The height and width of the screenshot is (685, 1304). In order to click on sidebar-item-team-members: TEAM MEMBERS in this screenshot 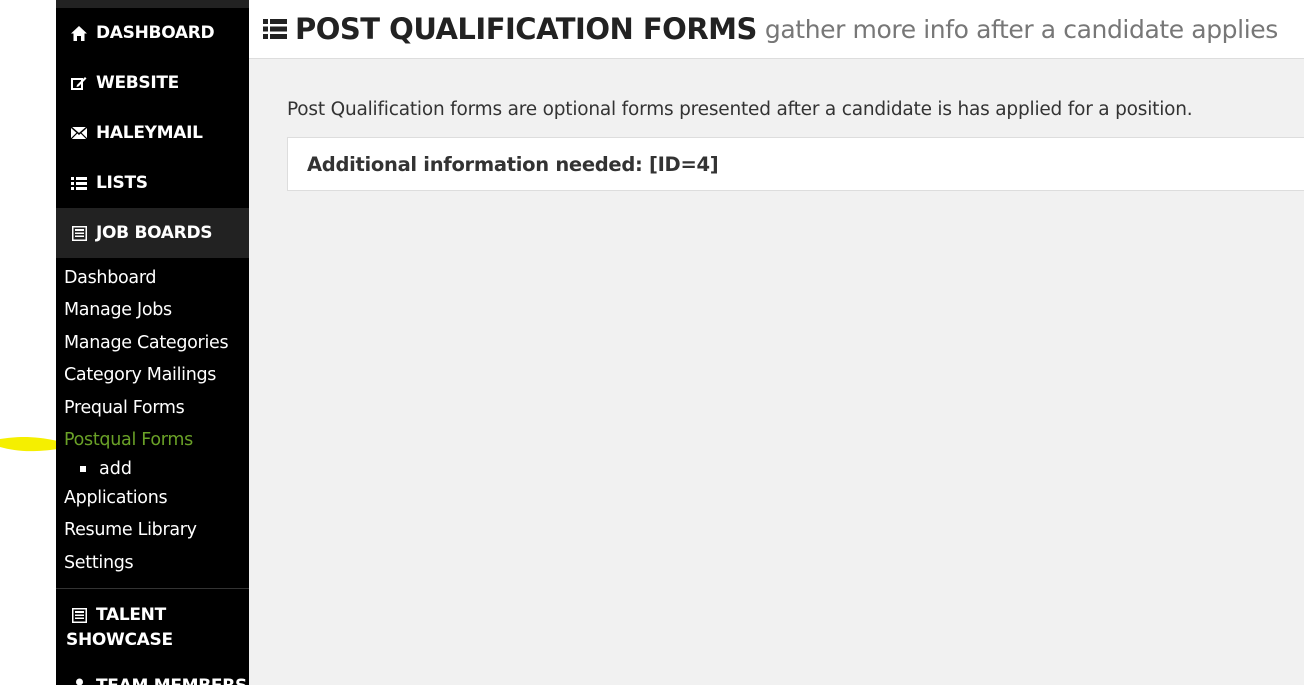, I will do `click(152, 674)`.